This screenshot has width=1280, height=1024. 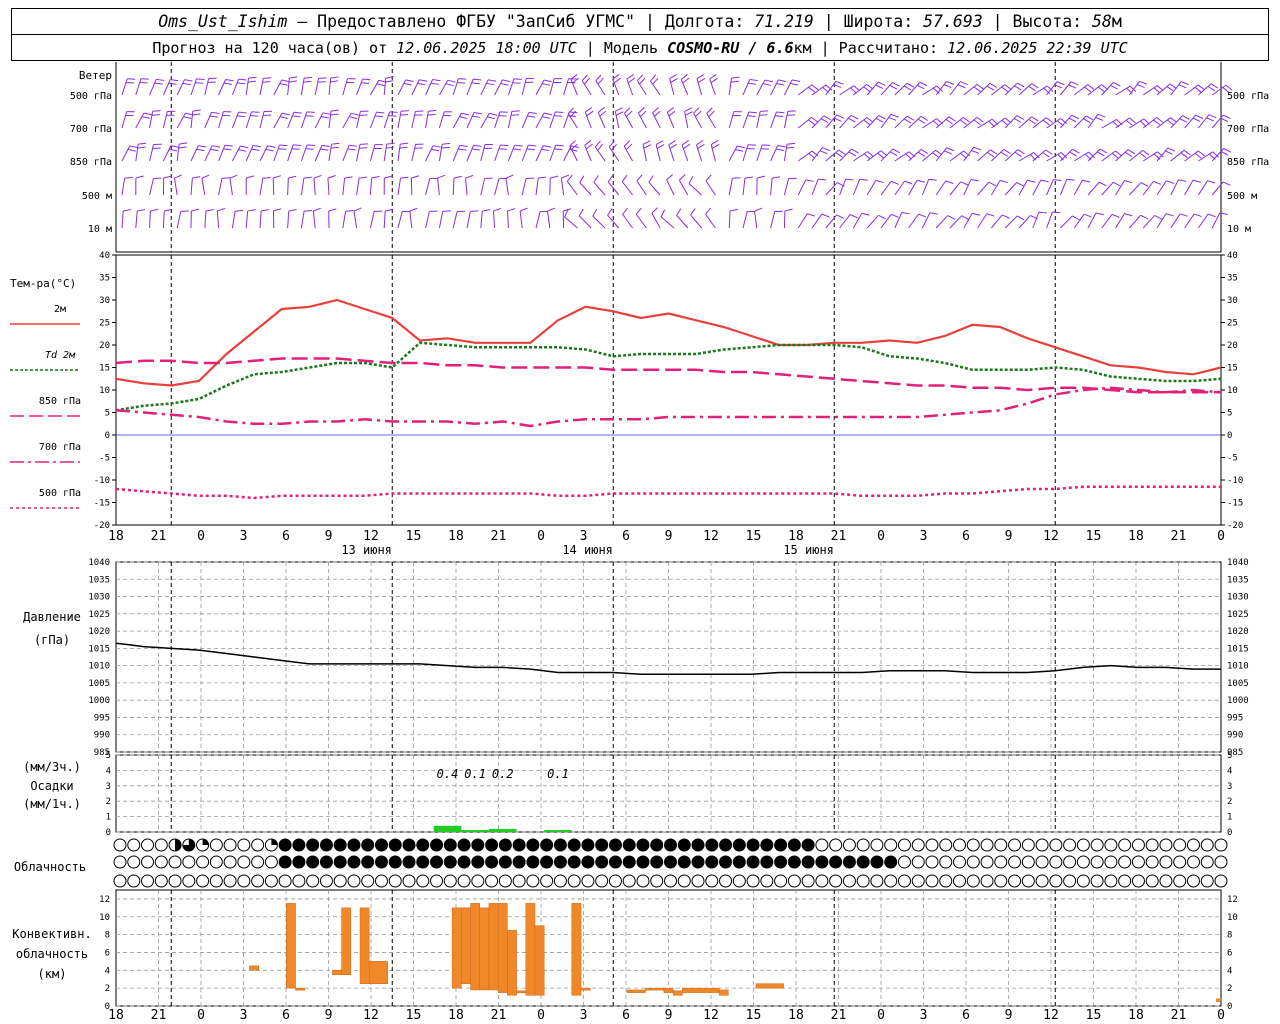 I want to click on precip-tick-label: 5, so click(x=1229, y=756).